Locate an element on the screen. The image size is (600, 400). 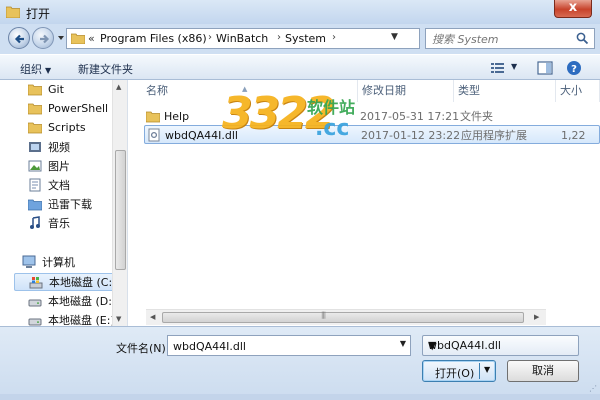
column-header-type: 类型 is located at coordinates (505, 91).